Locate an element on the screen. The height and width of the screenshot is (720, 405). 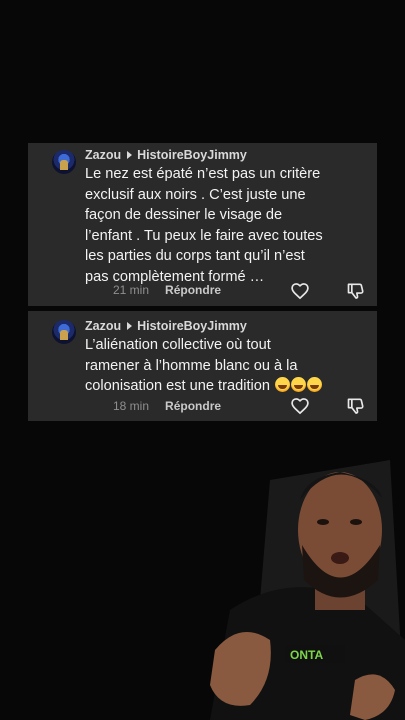
comment-time: 18 min is located at coordinates (131, 406).